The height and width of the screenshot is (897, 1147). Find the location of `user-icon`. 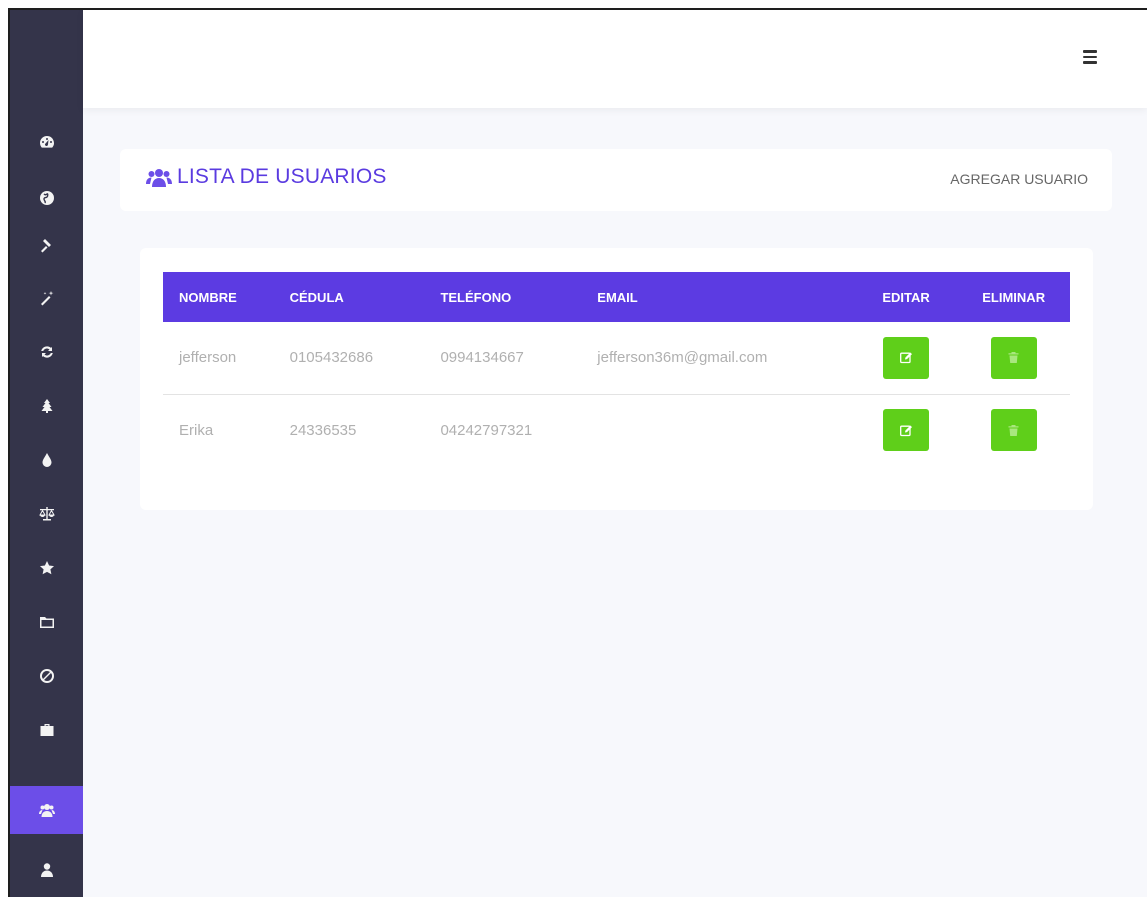

user-icon is located at coordinates (46, 870).